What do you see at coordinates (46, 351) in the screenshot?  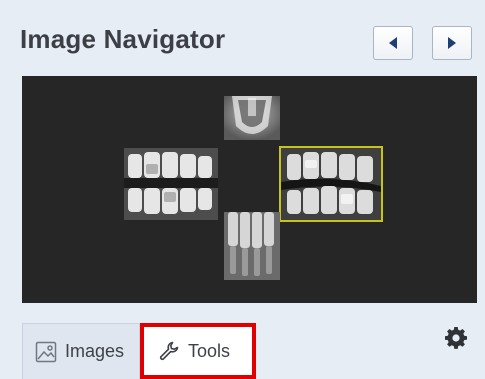 I see `image-icon` at bounding box center [46, 351].